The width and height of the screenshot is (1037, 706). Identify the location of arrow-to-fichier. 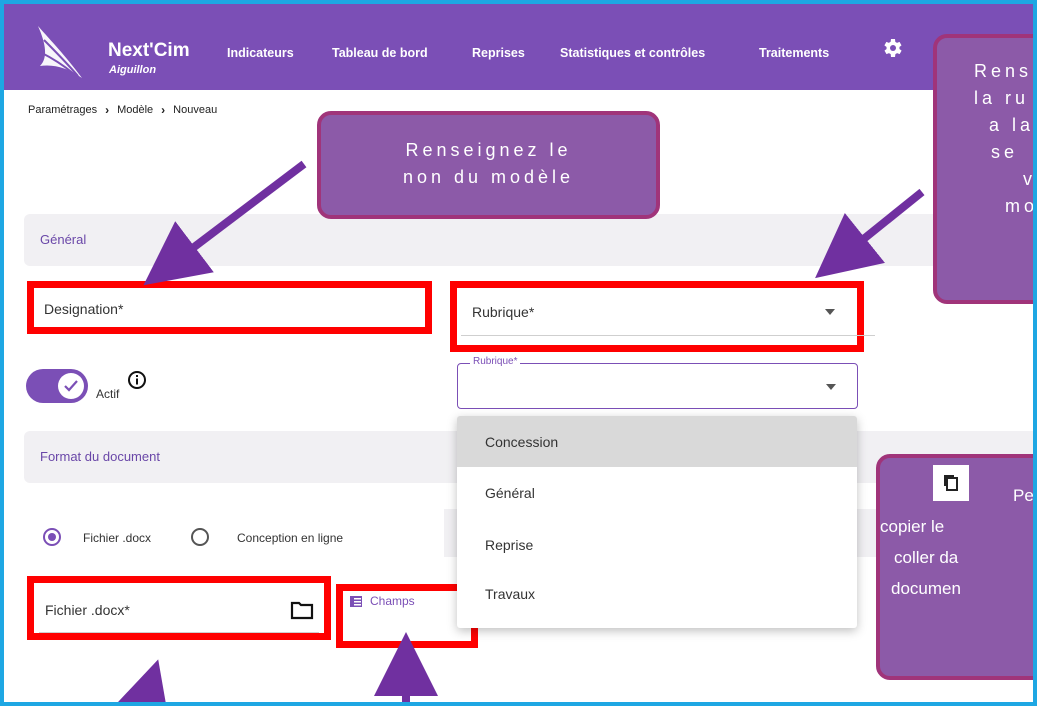
(140, 680).